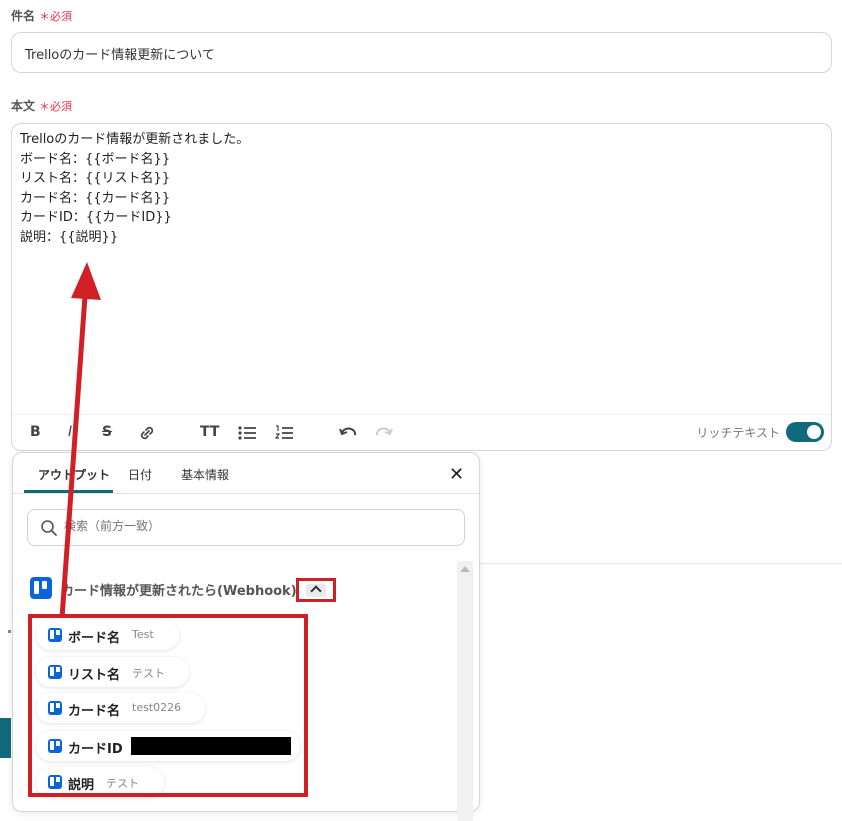 The height and width of the screenshot is (821, 842). What do you see at coordinates (738, 433) in the screenshot?
I see `rich-text-label: リッチテキスト` at bounding box center [738, 433].